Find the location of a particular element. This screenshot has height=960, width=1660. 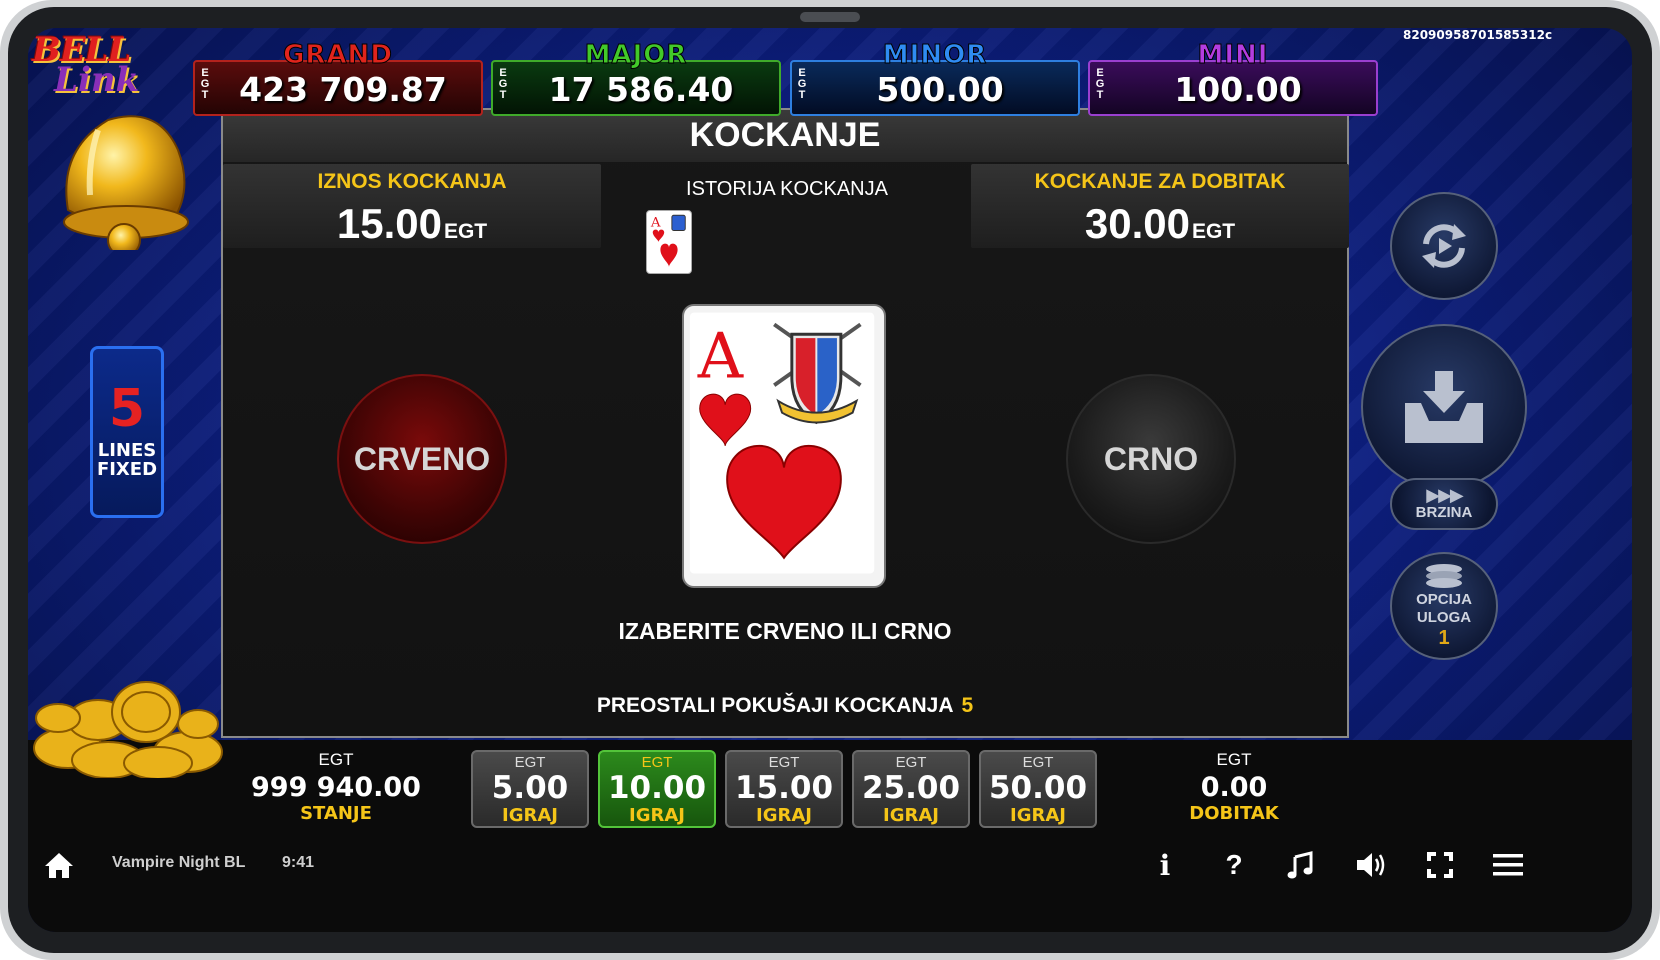

hamburger-menu-icon is located at coordinates (1508, 865).